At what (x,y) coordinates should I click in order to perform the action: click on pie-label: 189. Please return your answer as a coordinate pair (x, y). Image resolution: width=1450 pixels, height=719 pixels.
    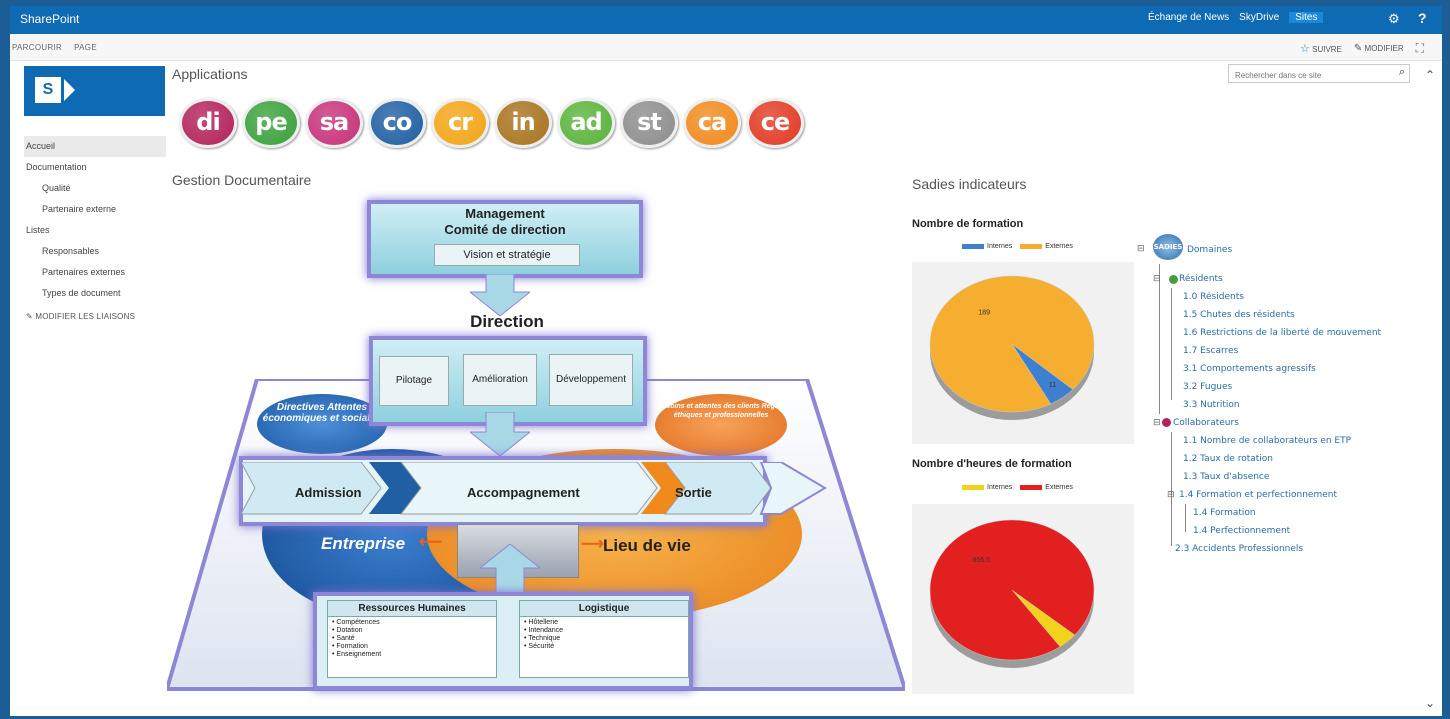
    Looking at the image, I should click on (984, 313).